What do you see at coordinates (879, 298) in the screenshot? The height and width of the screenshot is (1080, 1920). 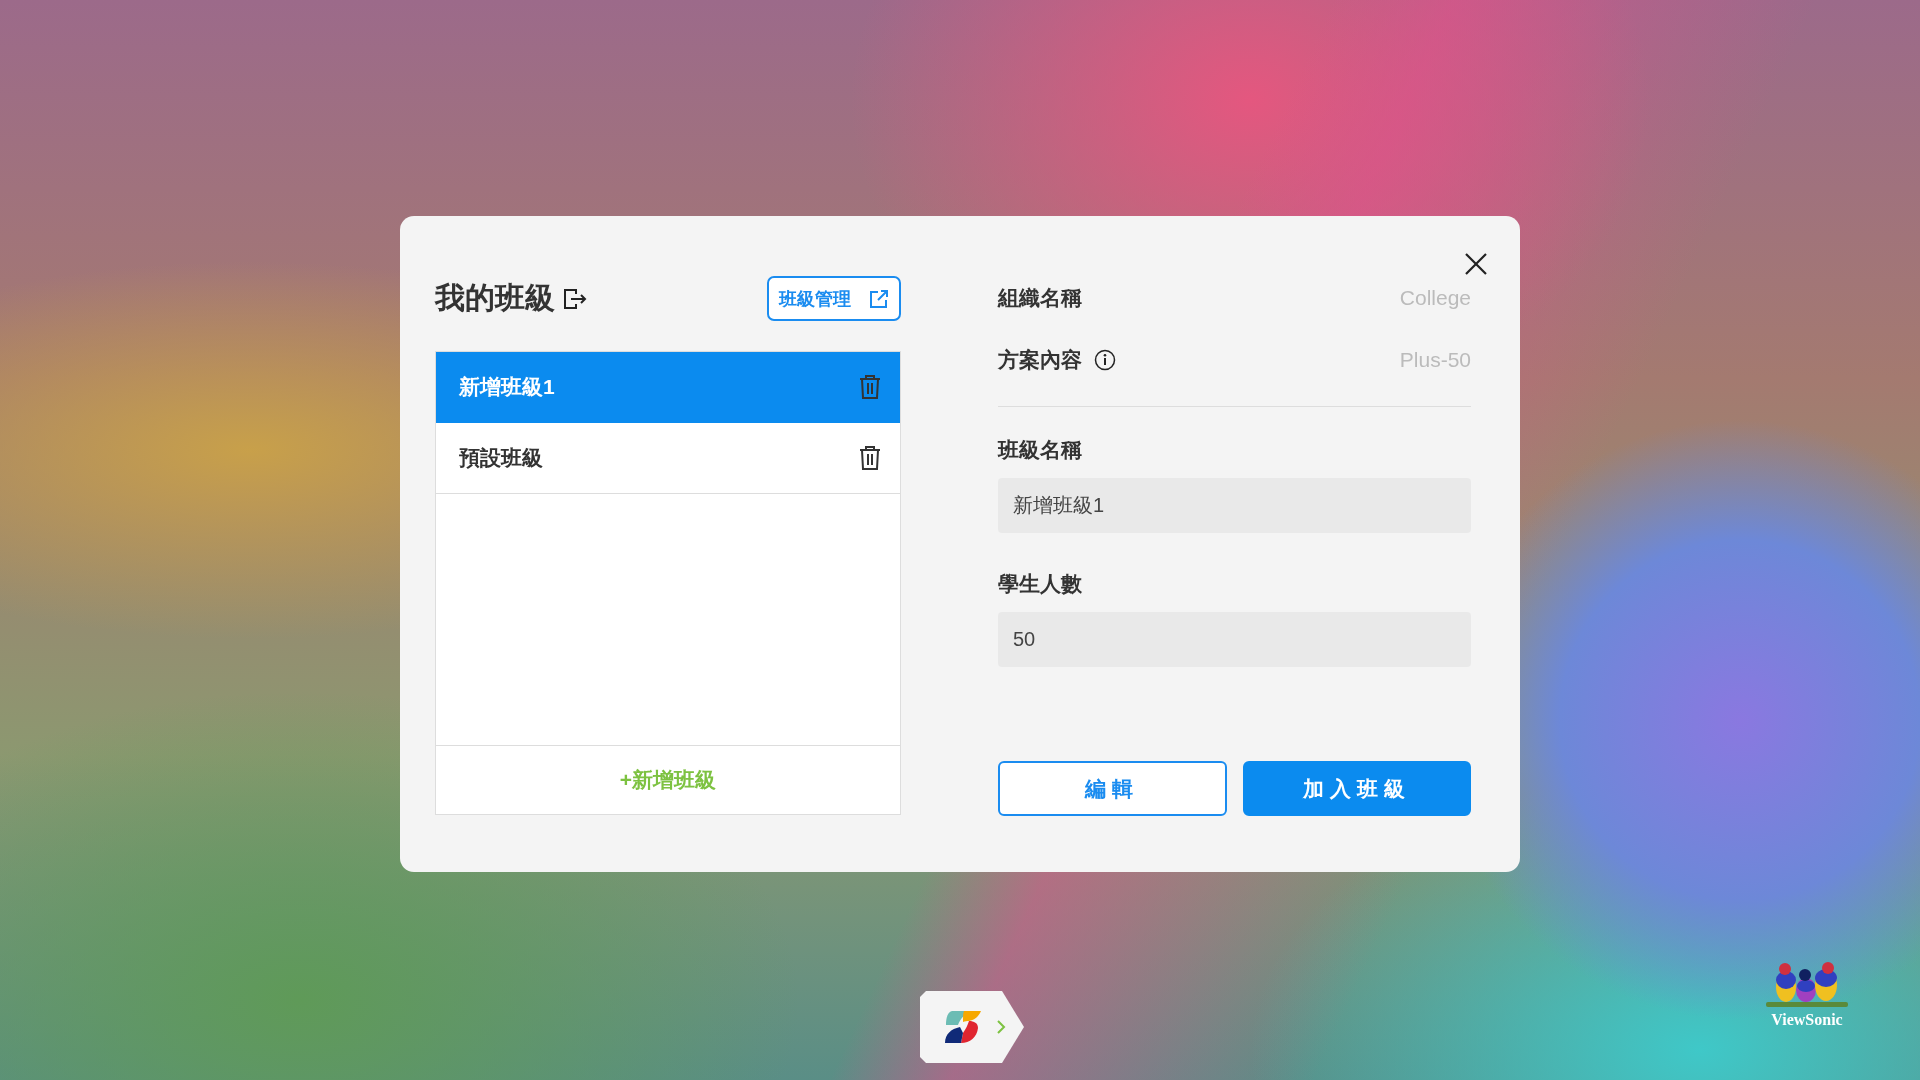 I see `external-link-icon` at bounding box center [879, 298].